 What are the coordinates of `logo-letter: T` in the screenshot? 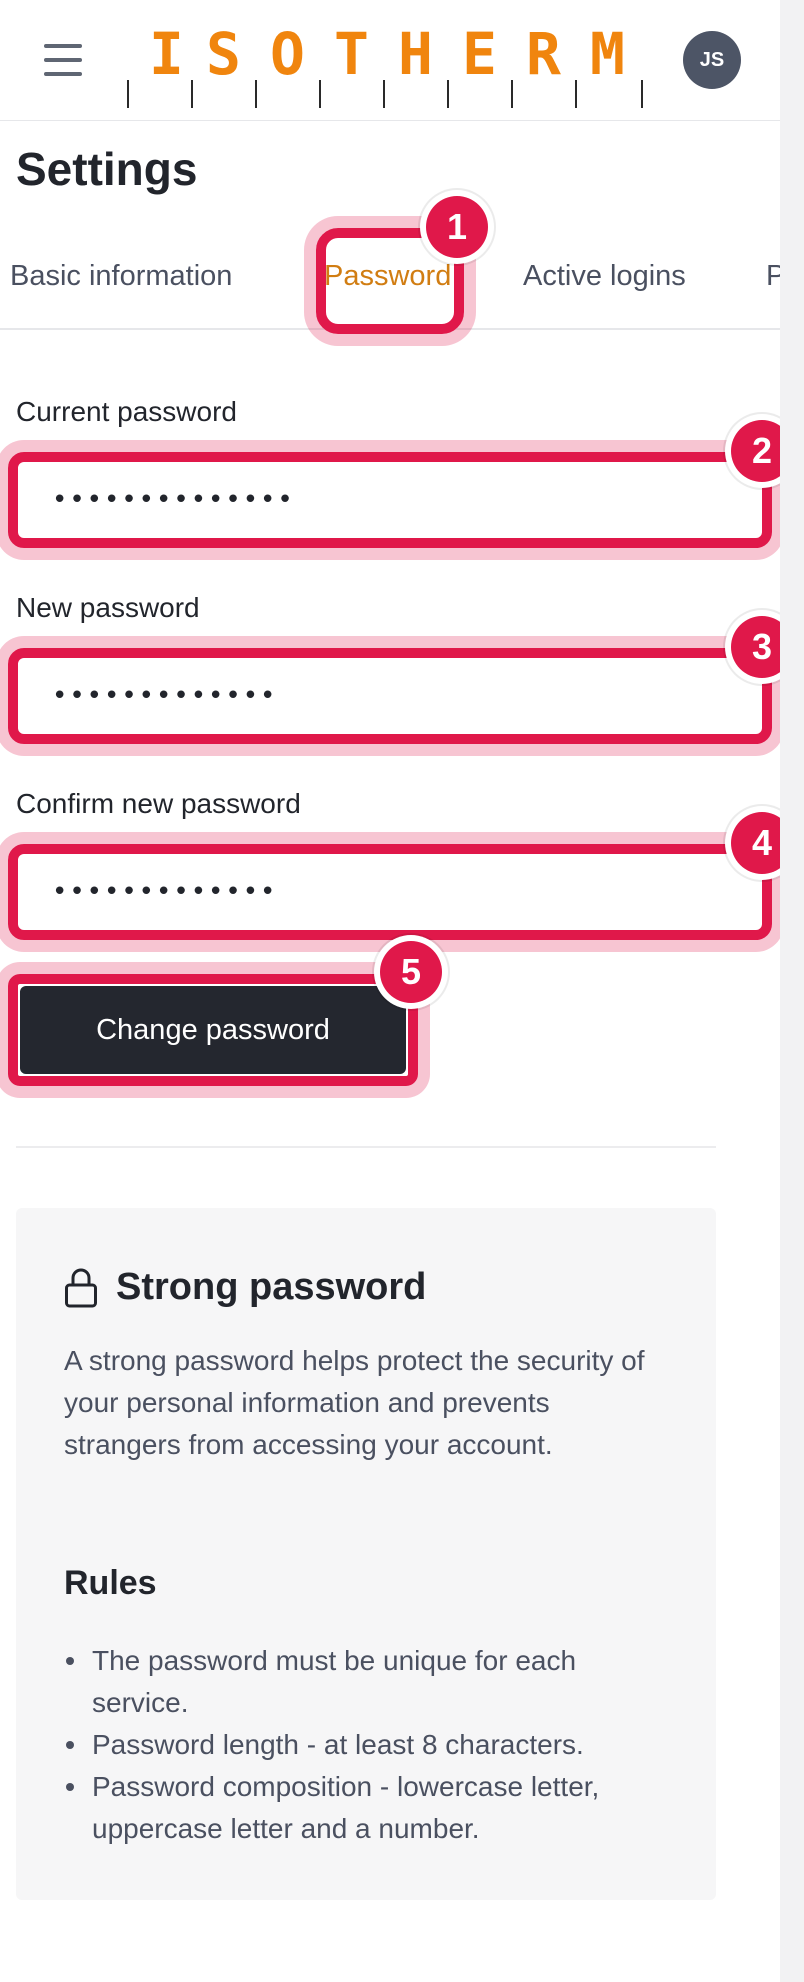 It's located at (351, 54).